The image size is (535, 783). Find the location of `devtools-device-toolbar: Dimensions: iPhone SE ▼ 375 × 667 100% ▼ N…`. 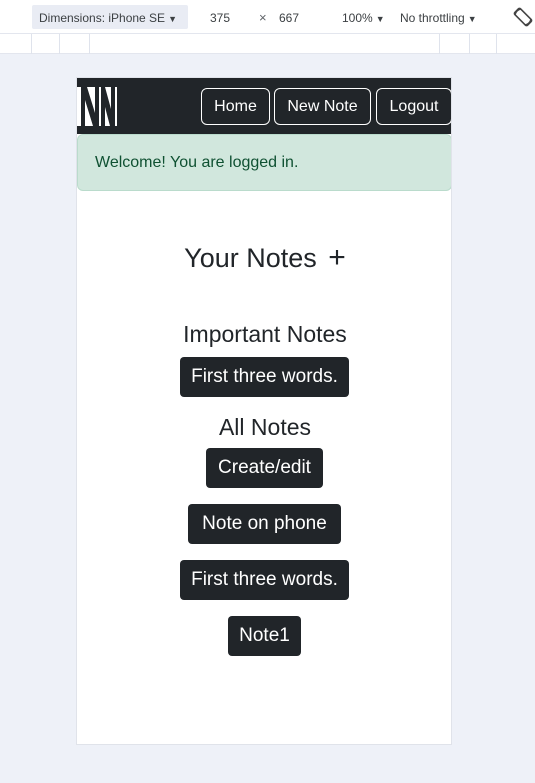

devtools-device-toolbar: Dimensions: iPhone SE ▼ 375 × 667 100% ▼ N… is located at coordinates (267, 17).